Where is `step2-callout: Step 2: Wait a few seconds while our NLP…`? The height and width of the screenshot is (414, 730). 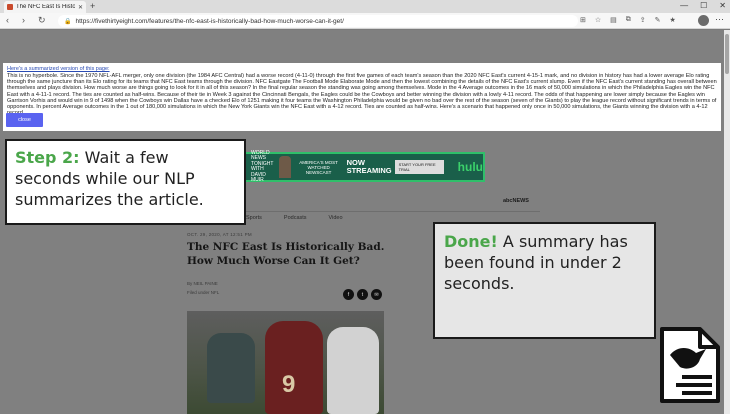
step2-callout: Step 2: Wait a few seconds while our NLP… is located at coordinates (125, 182).